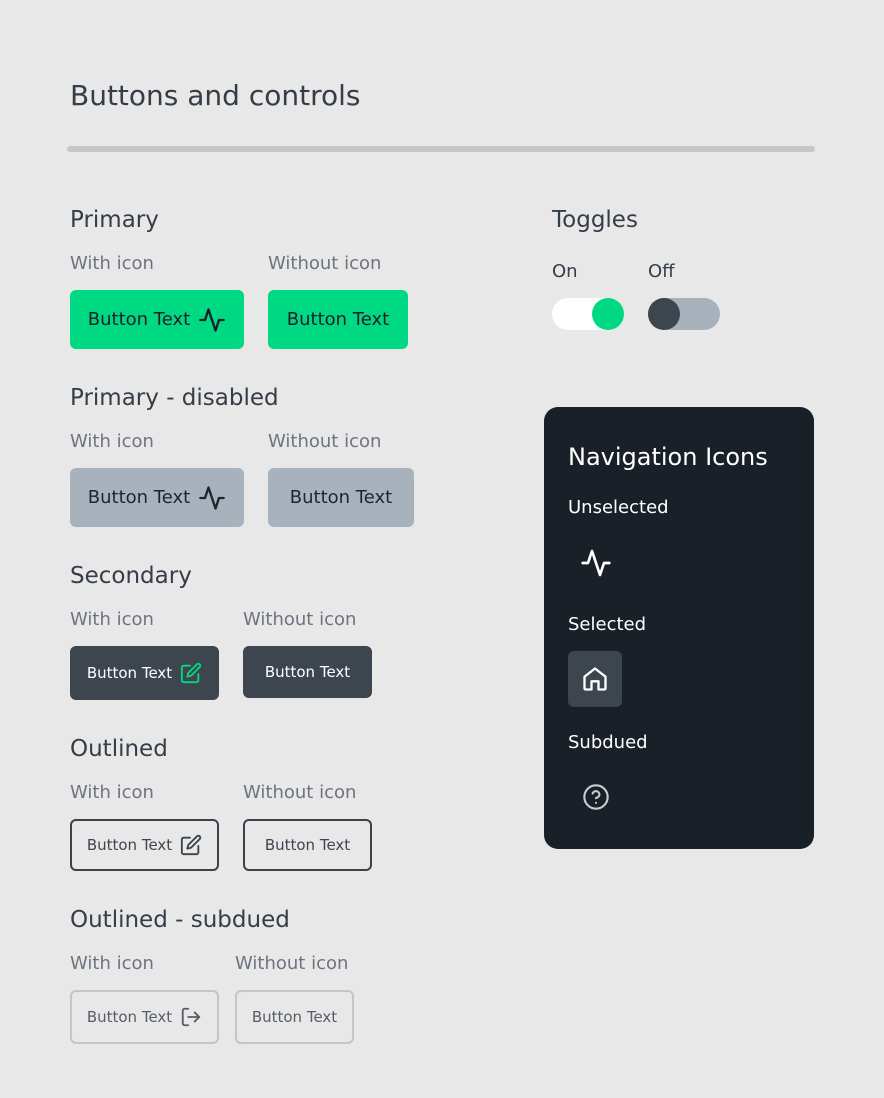 This screenshot has width=884, height=1098. What do you see at coordinates (565, 271) in the screenshot?
I see `toggle-on-label: On` at bounding box center [565, 271].